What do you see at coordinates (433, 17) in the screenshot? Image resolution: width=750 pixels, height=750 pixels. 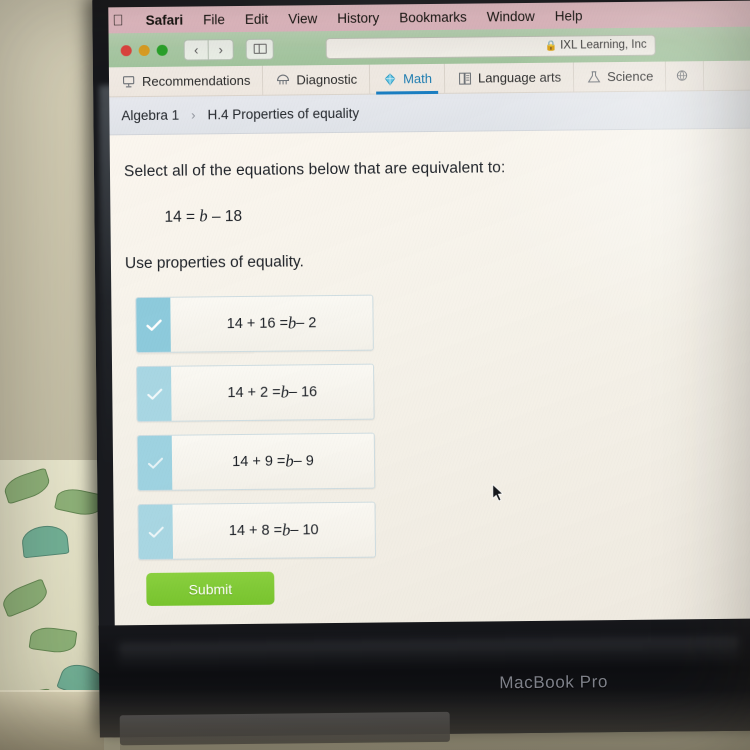 I see `menu-item-bookmarks: Bookmarks` at bounding box center [433, 17].